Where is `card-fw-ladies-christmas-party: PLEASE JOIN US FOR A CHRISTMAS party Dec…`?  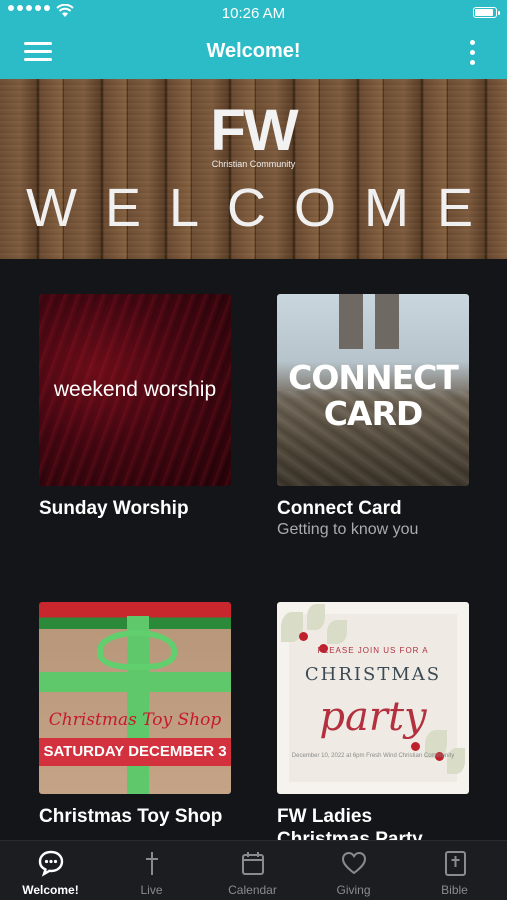 card-fw-ladies-christmas-party: PLEASE JOIN US FOR A CHRISTMAS party Dec… is located at coordinates (373, 726).